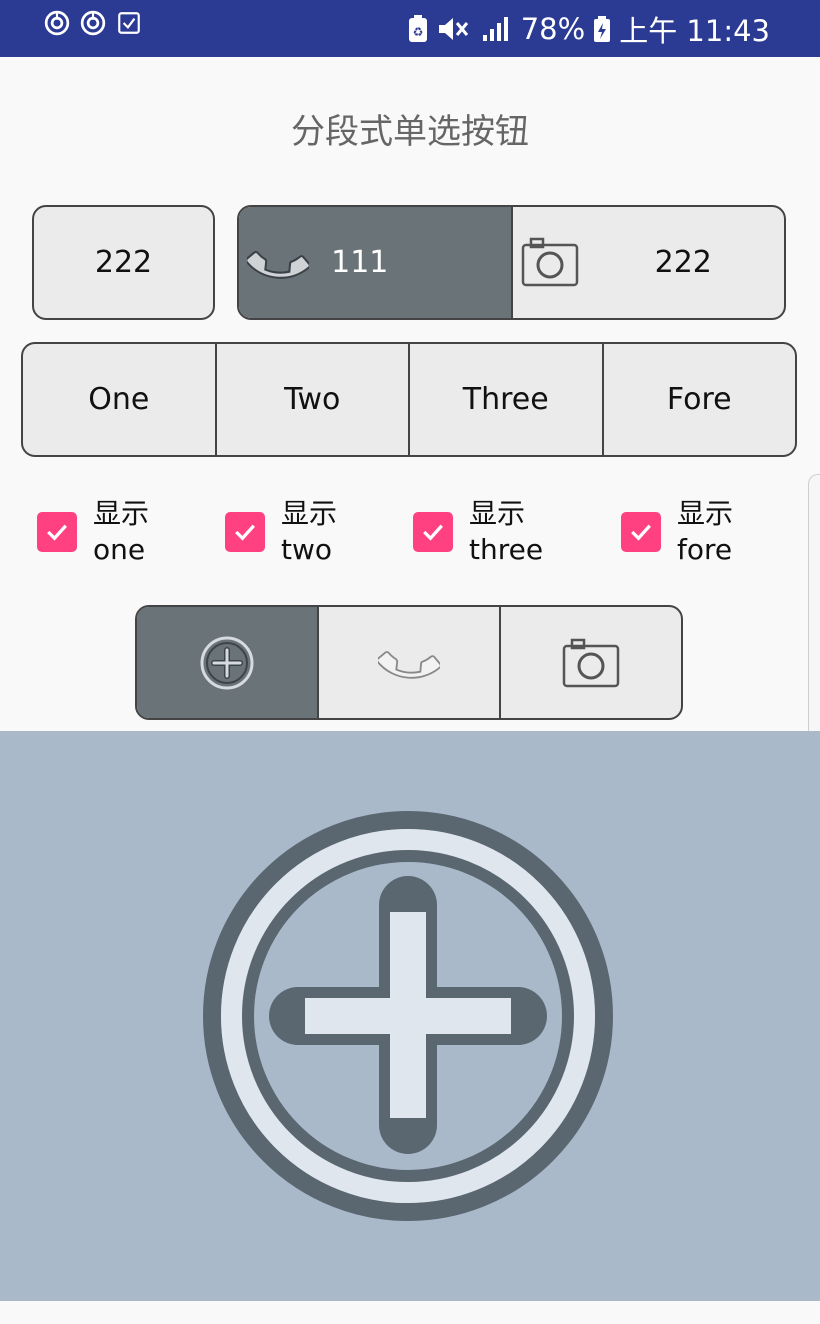 Image resolution: width=820 pixels, height=1324 pixels. I want to click on checkbox-label: 显示 one, so click(121, 532).